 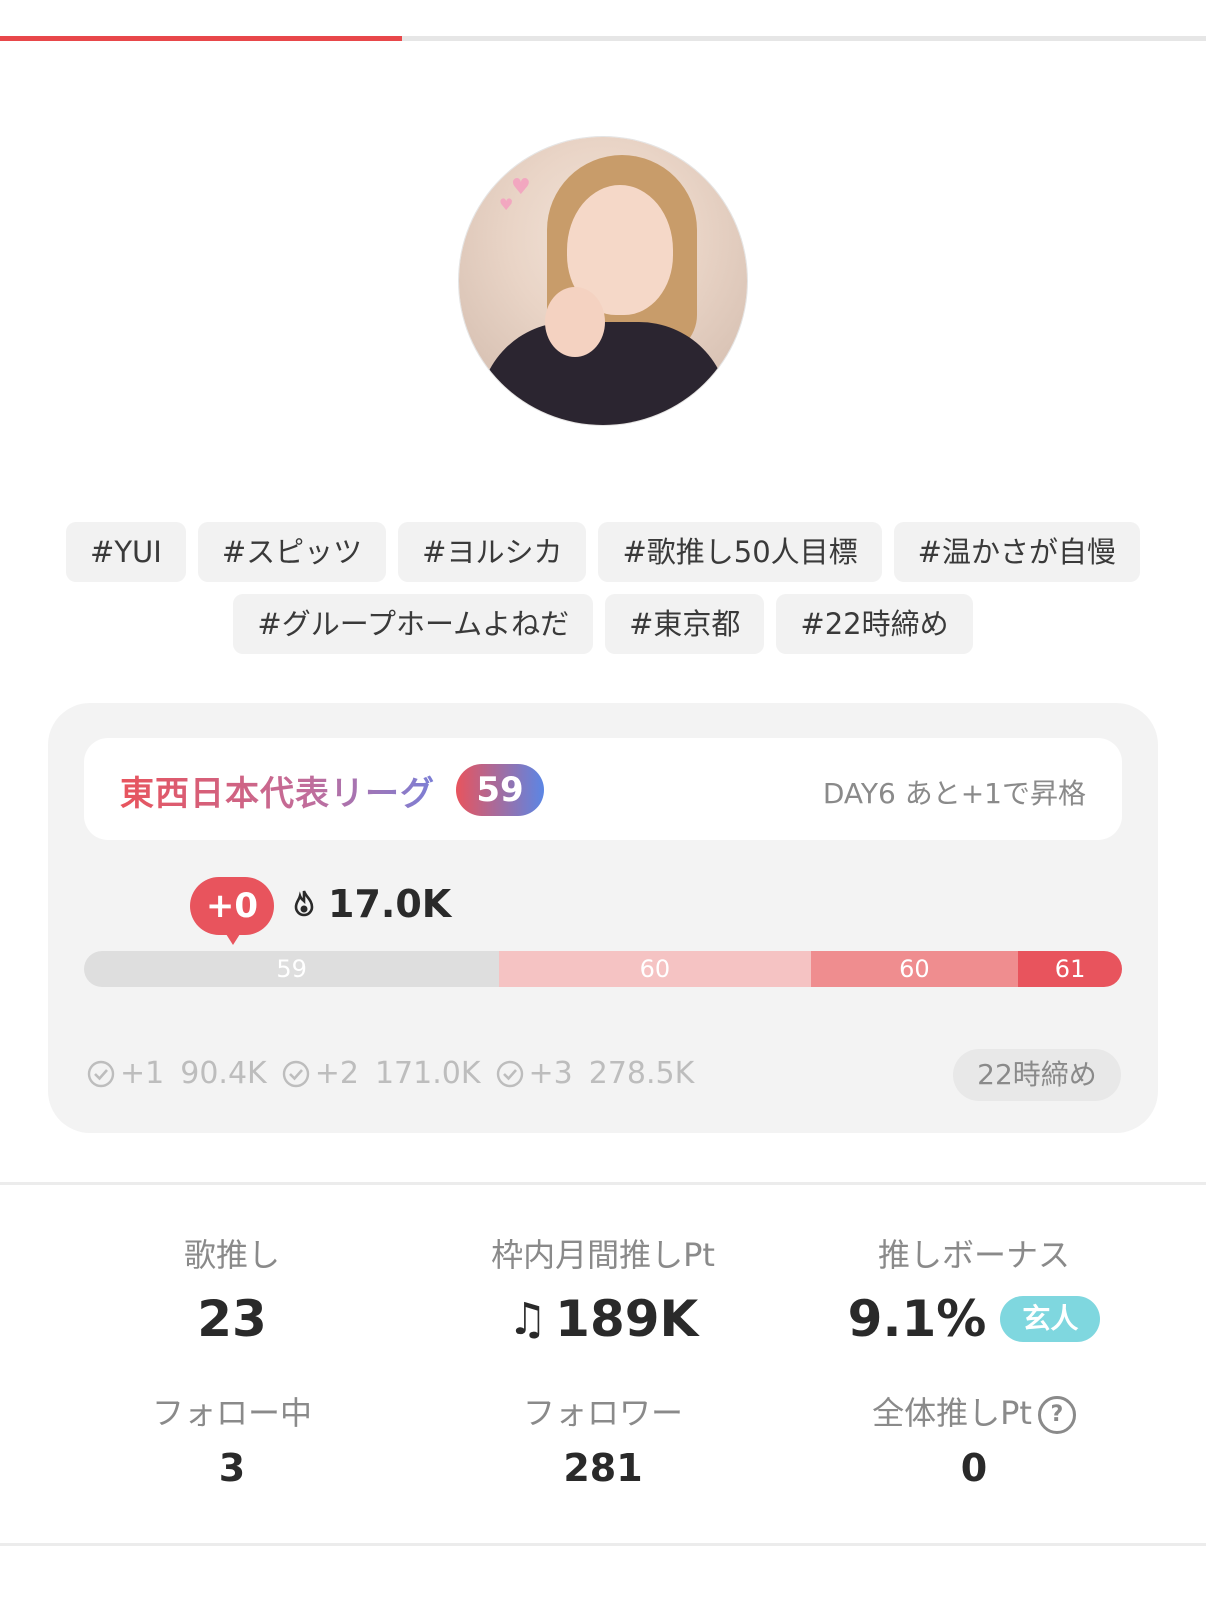 I want to click on tag-chip: #ヨルシカ, so click(x=492, y=552).